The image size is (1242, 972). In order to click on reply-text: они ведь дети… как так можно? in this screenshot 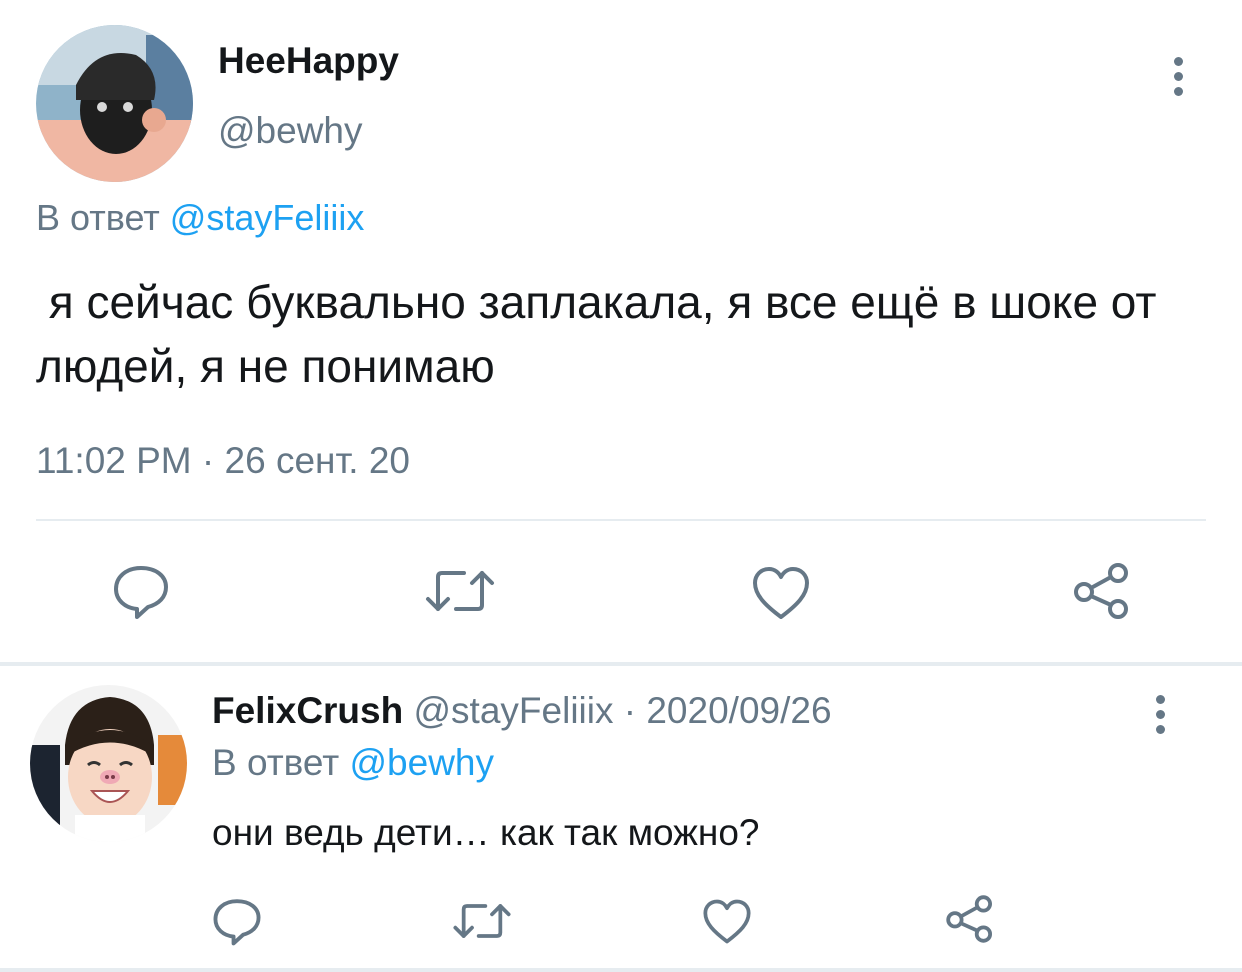, I will do `click(486, 832)`.